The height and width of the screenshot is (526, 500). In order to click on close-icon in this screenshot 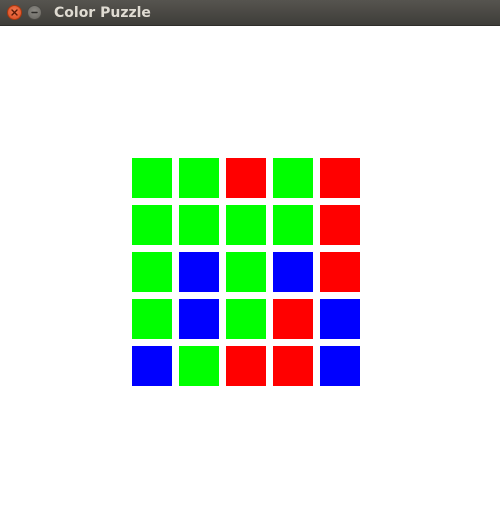, I will do `click(14, 12)`.